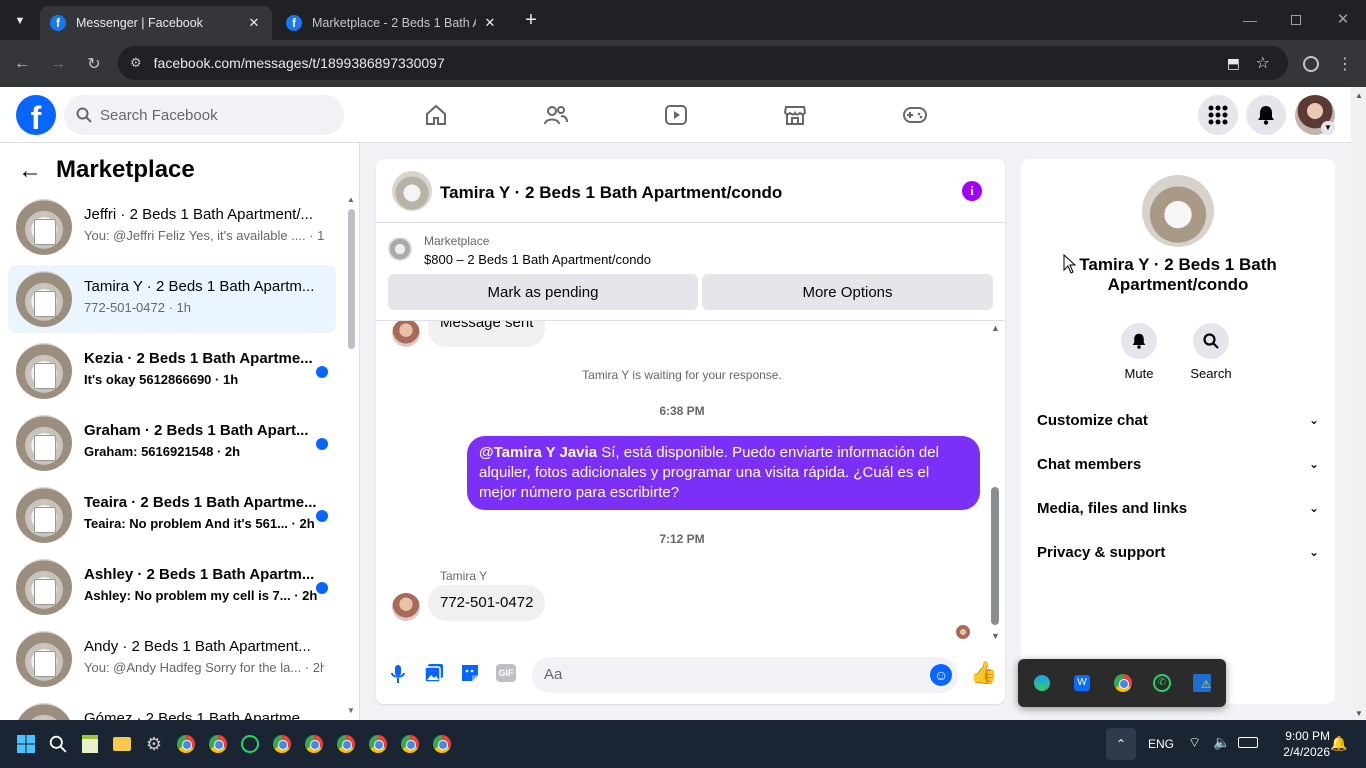 The image size is (1366, 768). What do you see at coordinates (1042, 683) in the screenshot?
I see `edge-tray-icon` at bounding box center [1042, 683].